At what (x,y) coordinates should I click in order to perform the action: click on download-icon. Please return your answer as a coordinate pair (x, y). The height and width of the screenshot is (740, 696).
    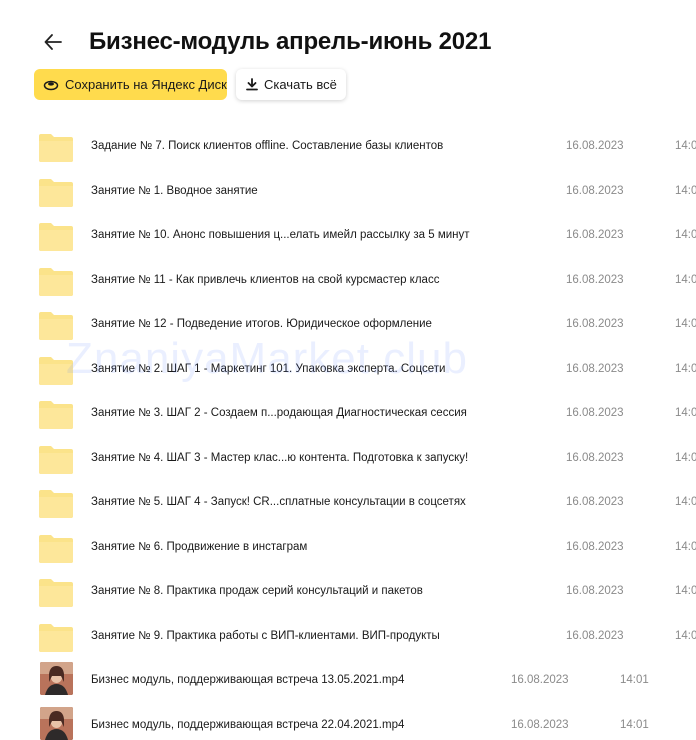
    Looking at the image, I should click on (252, 84).